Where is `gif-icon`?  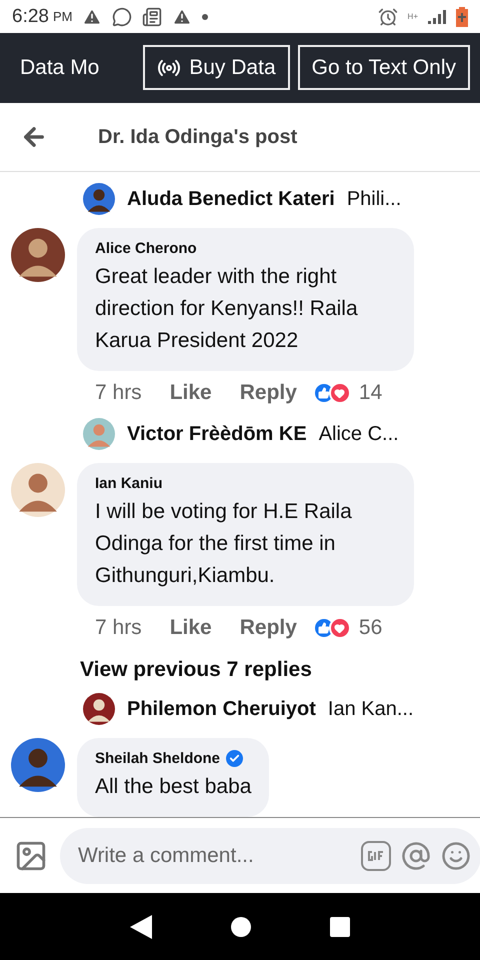 gif-icon is located at coordinates (376, 855).